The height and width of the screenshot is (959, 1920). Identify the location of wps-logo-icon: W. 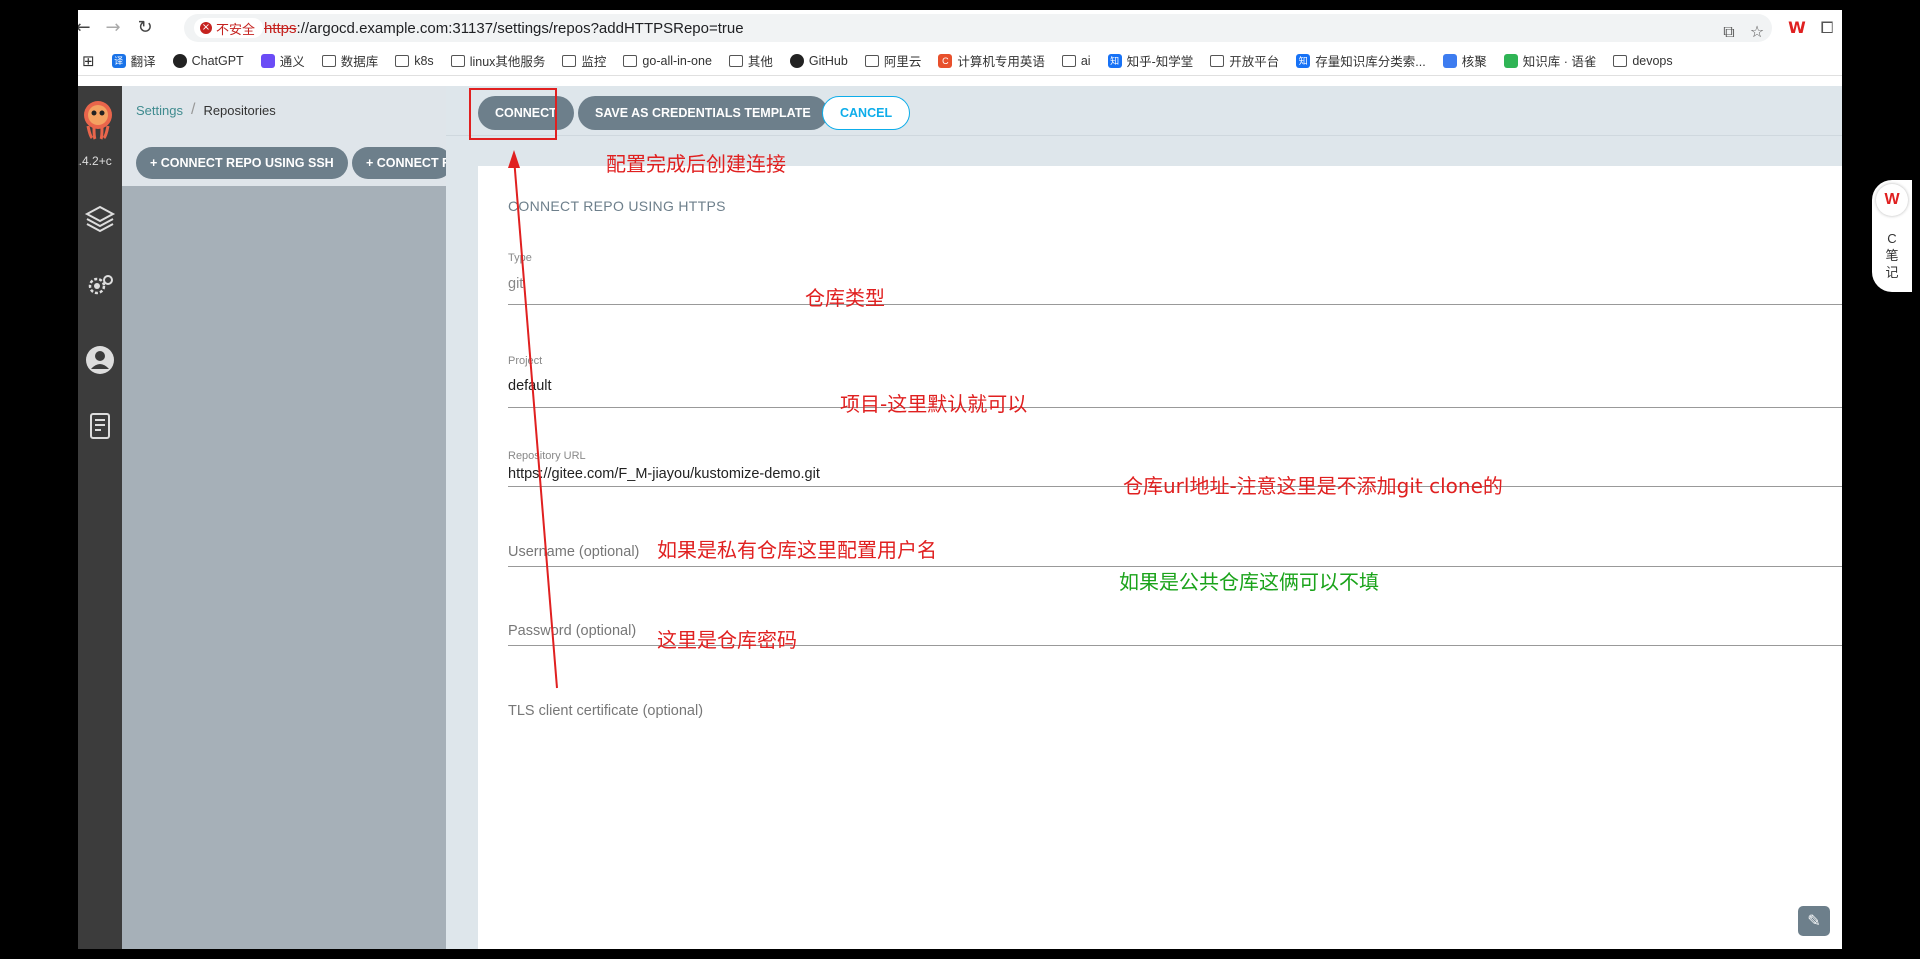
(1892, 200).